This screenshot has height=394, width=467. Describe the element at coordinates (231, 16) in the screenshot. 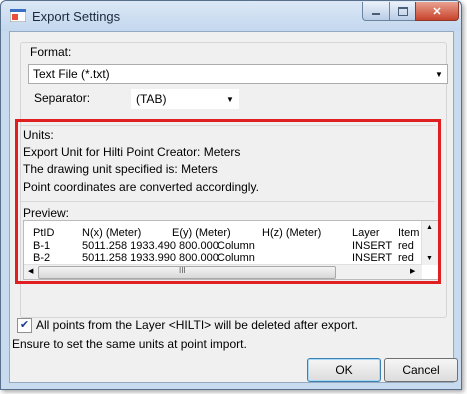

I see `title-bar: Export Settings ✕` at that location.